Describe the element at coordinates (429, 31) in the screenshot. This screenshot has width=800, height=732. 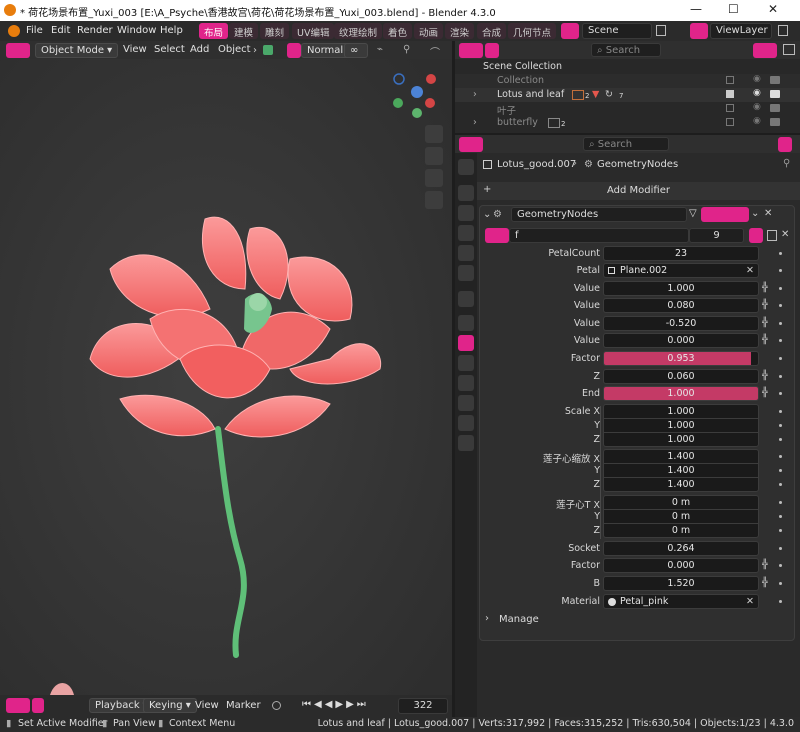
I see `tab-animation: 动画` at that location.